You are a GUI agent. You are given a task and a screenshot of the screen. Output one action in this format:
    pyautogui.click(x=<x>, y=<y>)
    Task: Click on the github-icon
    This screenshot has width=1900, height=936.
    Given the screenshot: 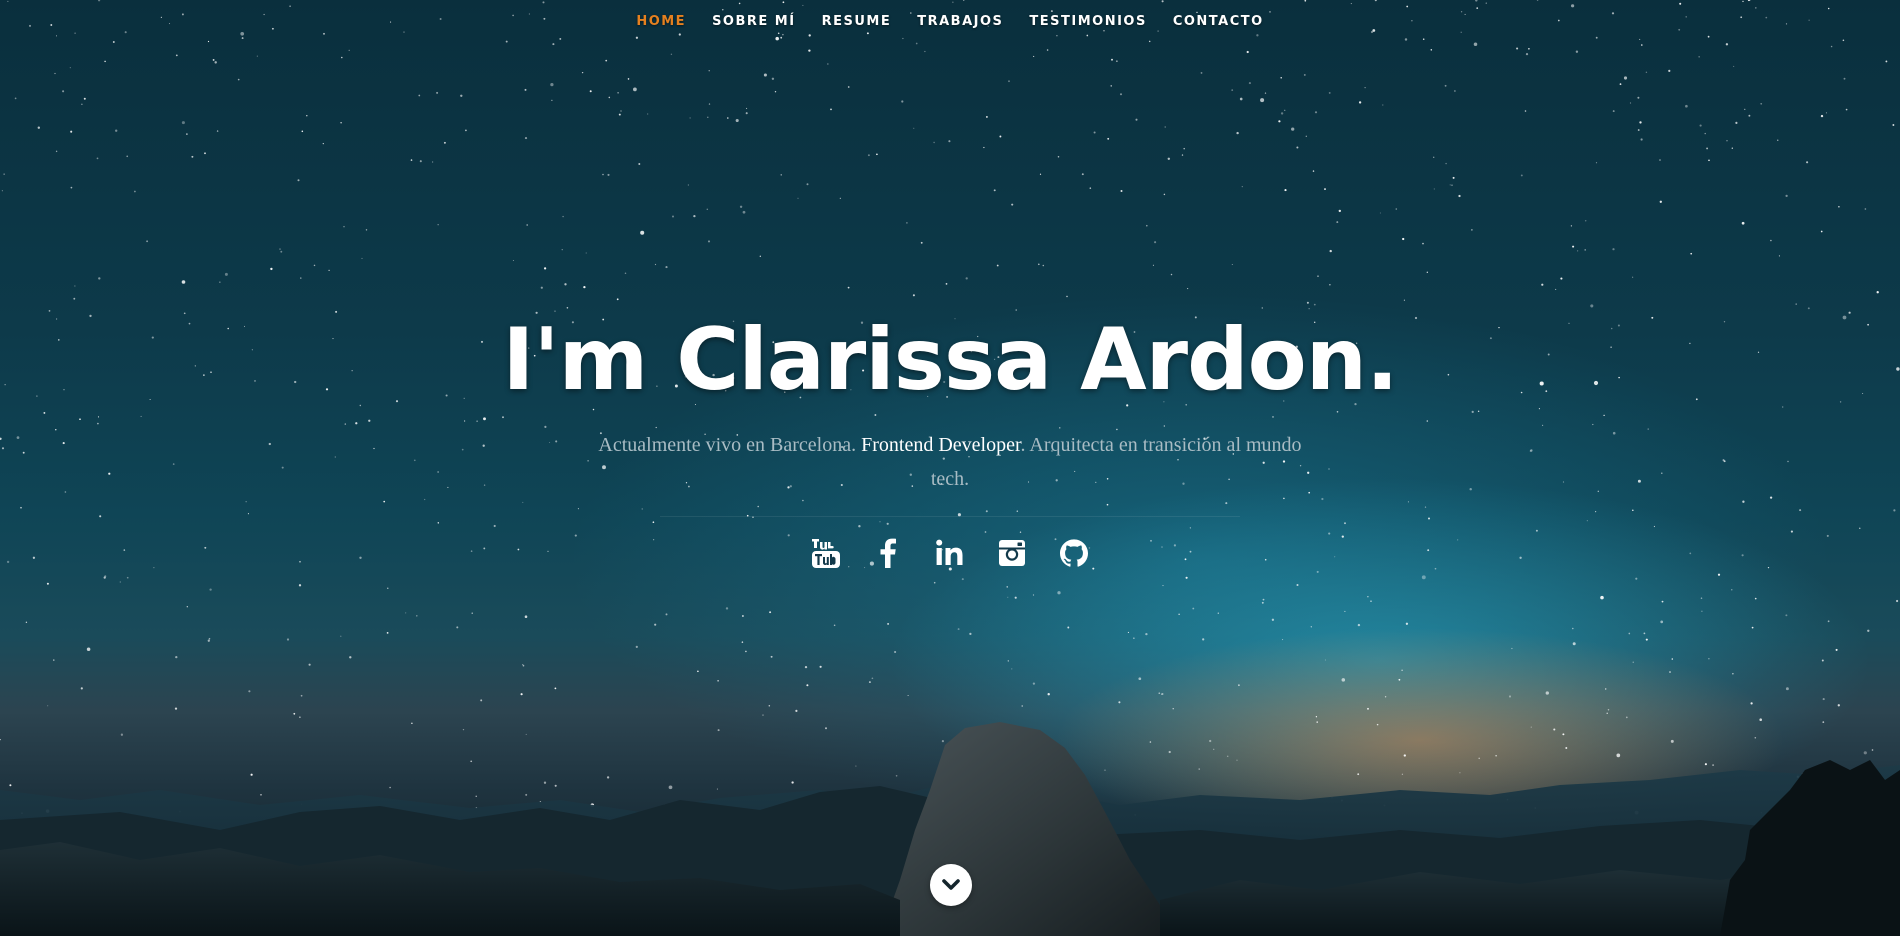 What is the action you would take?
    pyautogui.click(x=1074, y=553)
    